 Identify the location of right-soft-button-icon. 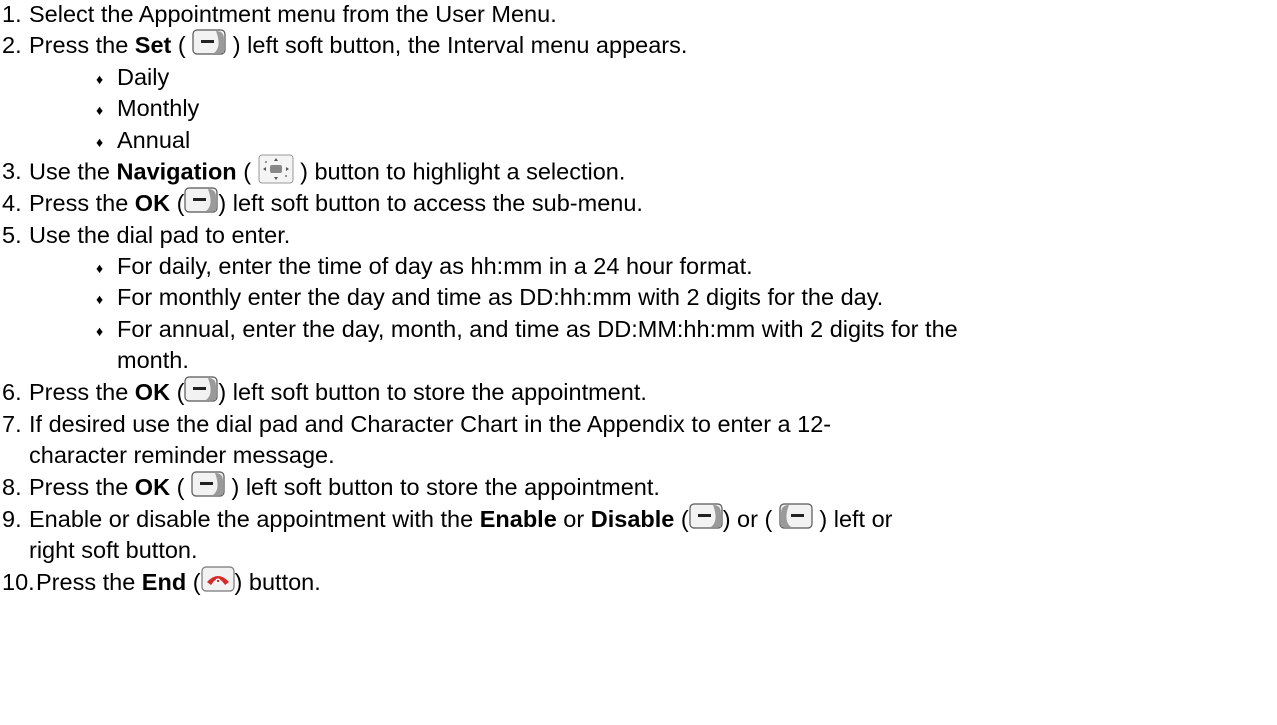
(796, 519).